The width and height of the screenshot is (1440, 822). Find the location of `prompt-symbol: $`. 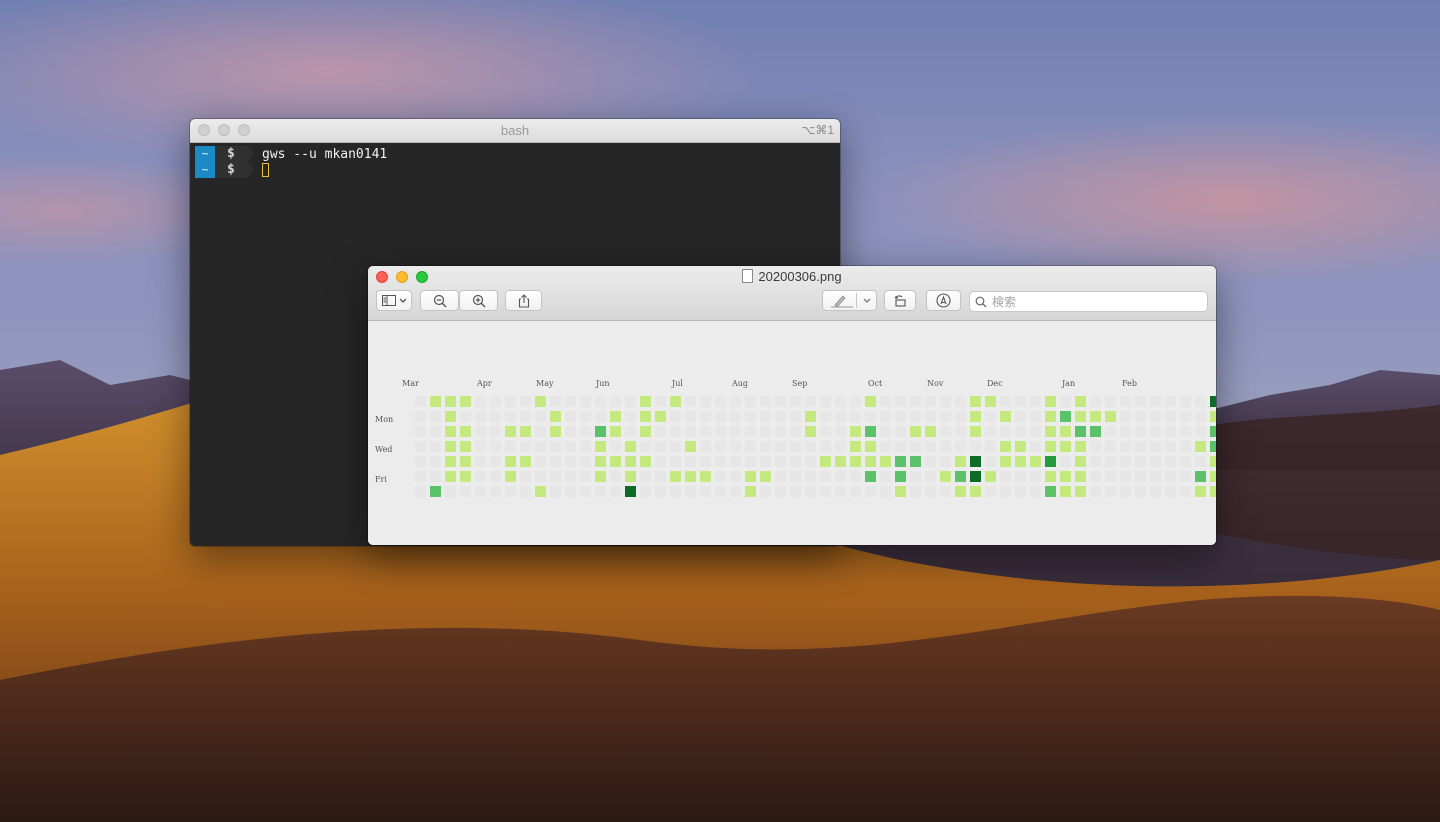

prompt-symbol: $ is located at coordinates (235, 154).